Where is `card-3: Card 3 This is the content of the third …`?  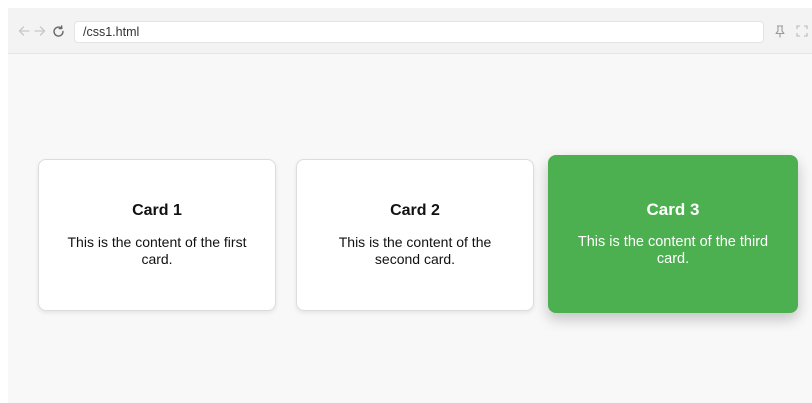
card-3: Card 3 This is the content of the third … is located at coordinates (673, 234).